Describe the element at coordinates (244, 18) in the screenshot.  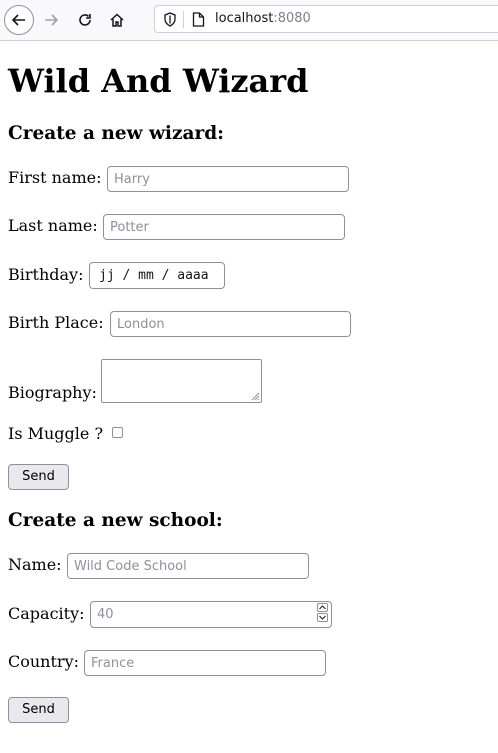
I see `url-host: localhost` at that location.